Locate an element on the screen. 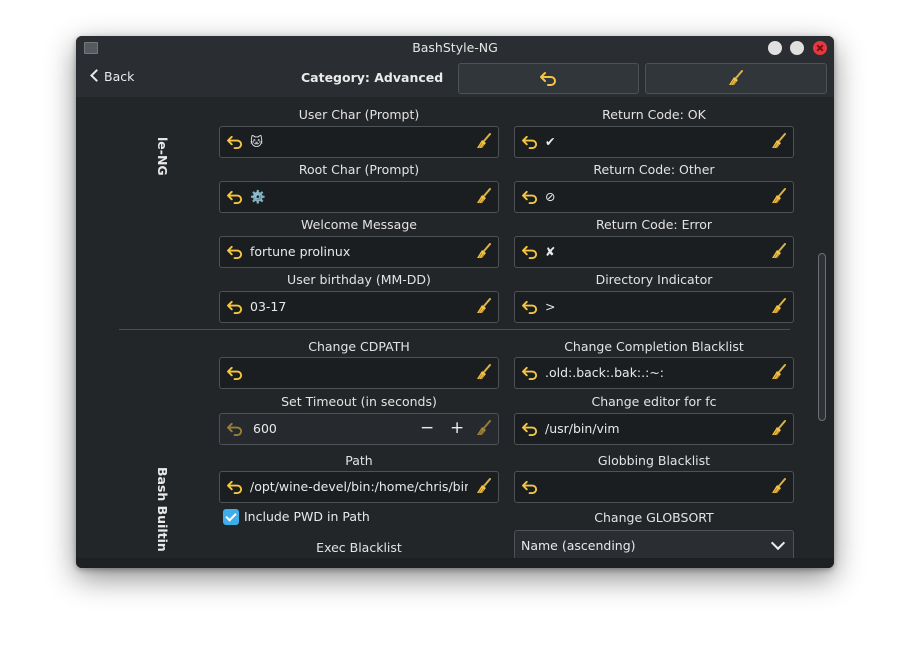  welcome-message-value: fortune prolinux is located at coordinates (359, 251).